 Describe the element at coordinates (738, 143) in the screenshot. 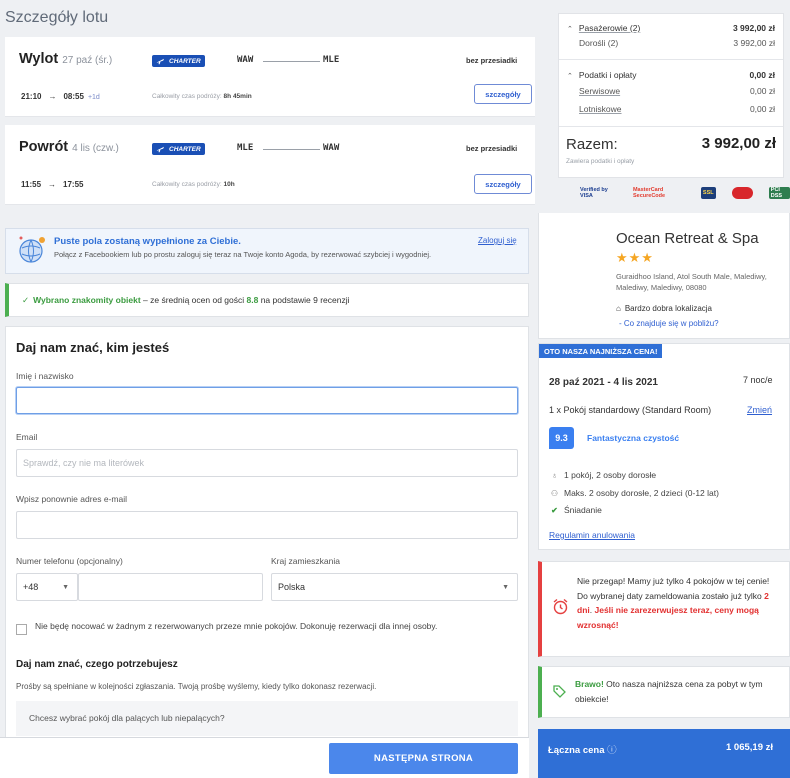

I see `flight-total-value: 3 992,00 zł` at that location.